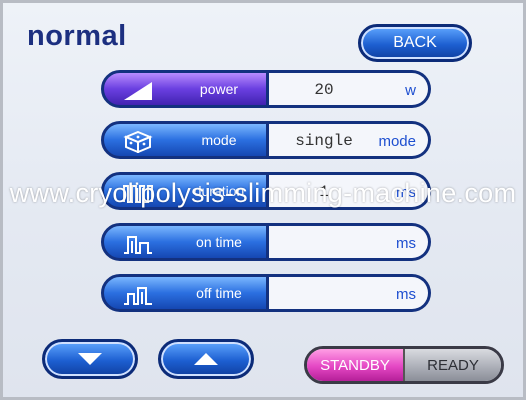 The height and width of the screenshot is (400, 526). I want to click on watermark-text: www.cryolipolysis-slimming-machine.com, so click(263, 193).